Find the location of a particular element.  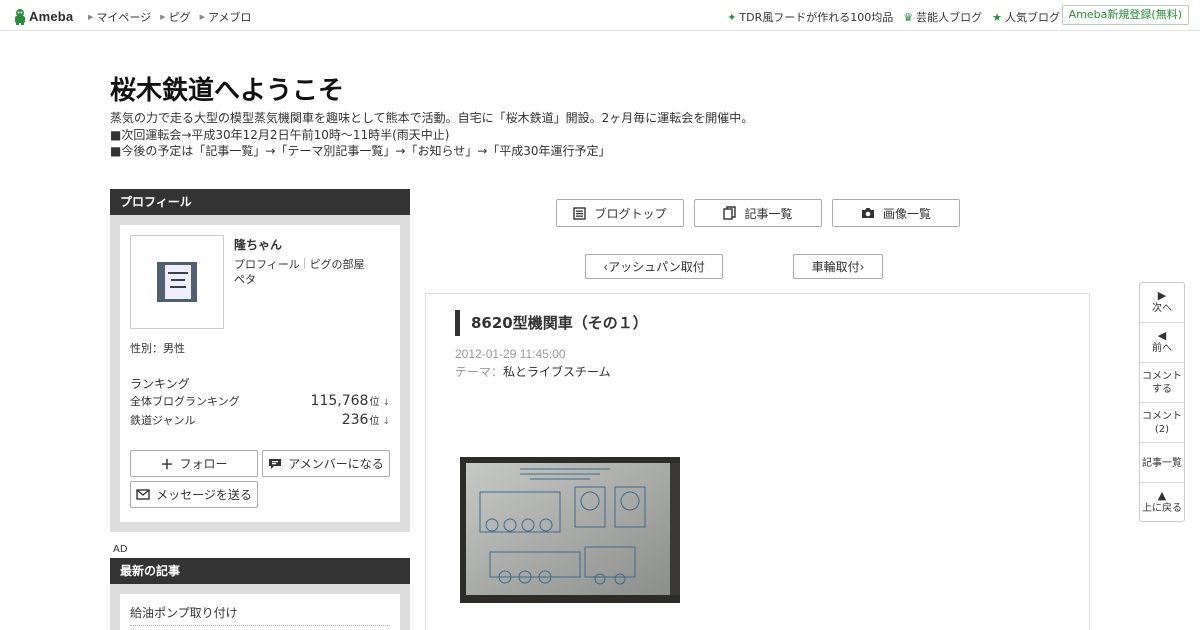

ranking-title: ランキング is located at coordinates (160, 384).